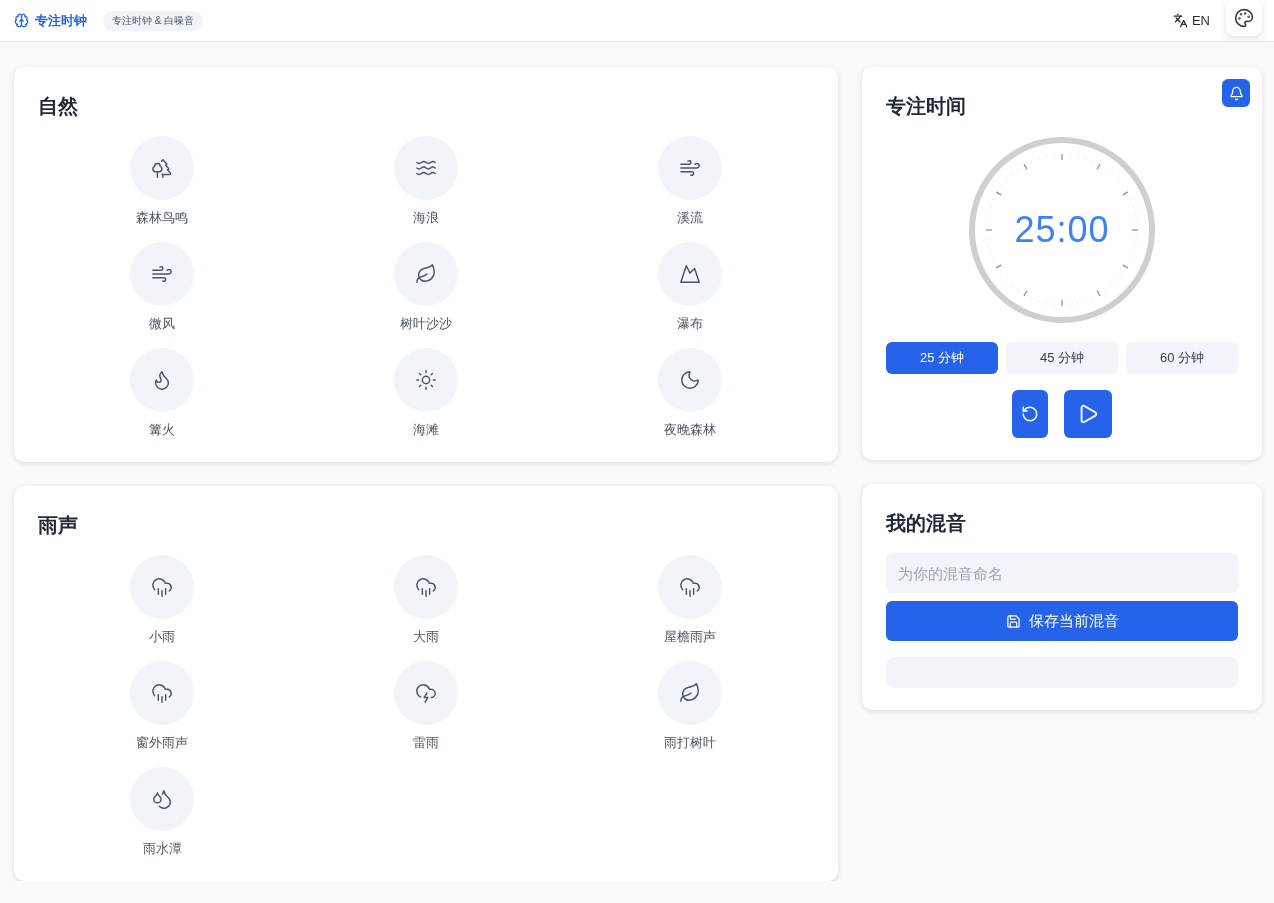 The image size is (1274, 903). Describe the element at coordinates (1191, 20) in the screenshot. I see `language-button: EN` at that location.